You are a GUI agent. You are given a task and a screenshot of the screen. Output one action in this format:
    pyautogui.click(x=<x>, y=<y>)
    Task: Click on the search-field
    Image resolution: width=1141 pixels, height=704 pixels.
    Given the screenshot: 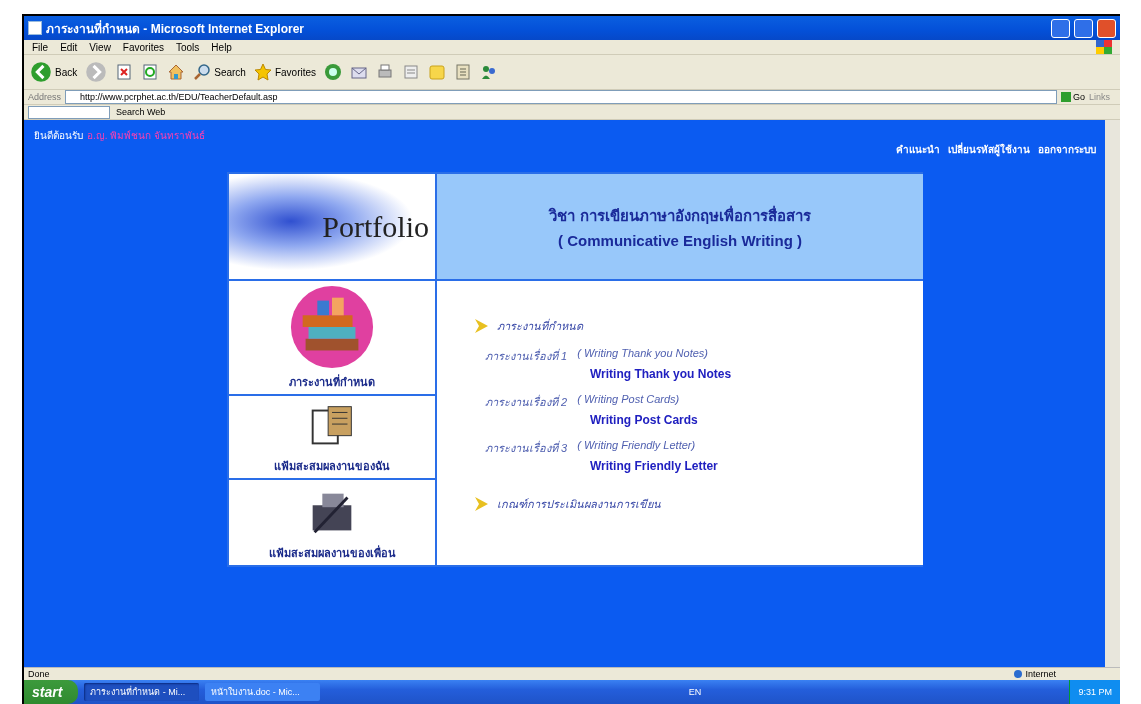 What is the action you would take?
    pyautogui.click(x=69, y=112)
    